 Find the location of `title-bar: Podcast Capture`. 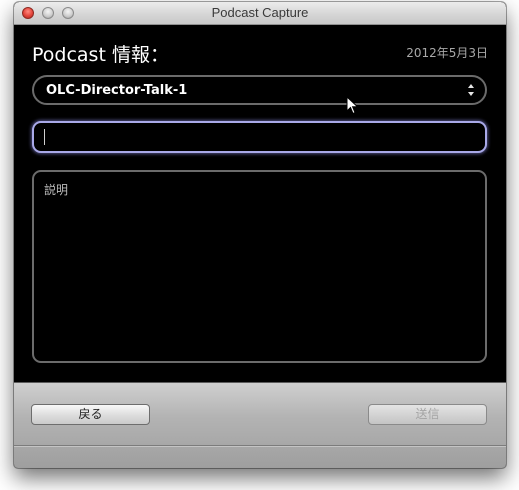

title-bar: Podcast Capture is located at coordinates (260, 13).